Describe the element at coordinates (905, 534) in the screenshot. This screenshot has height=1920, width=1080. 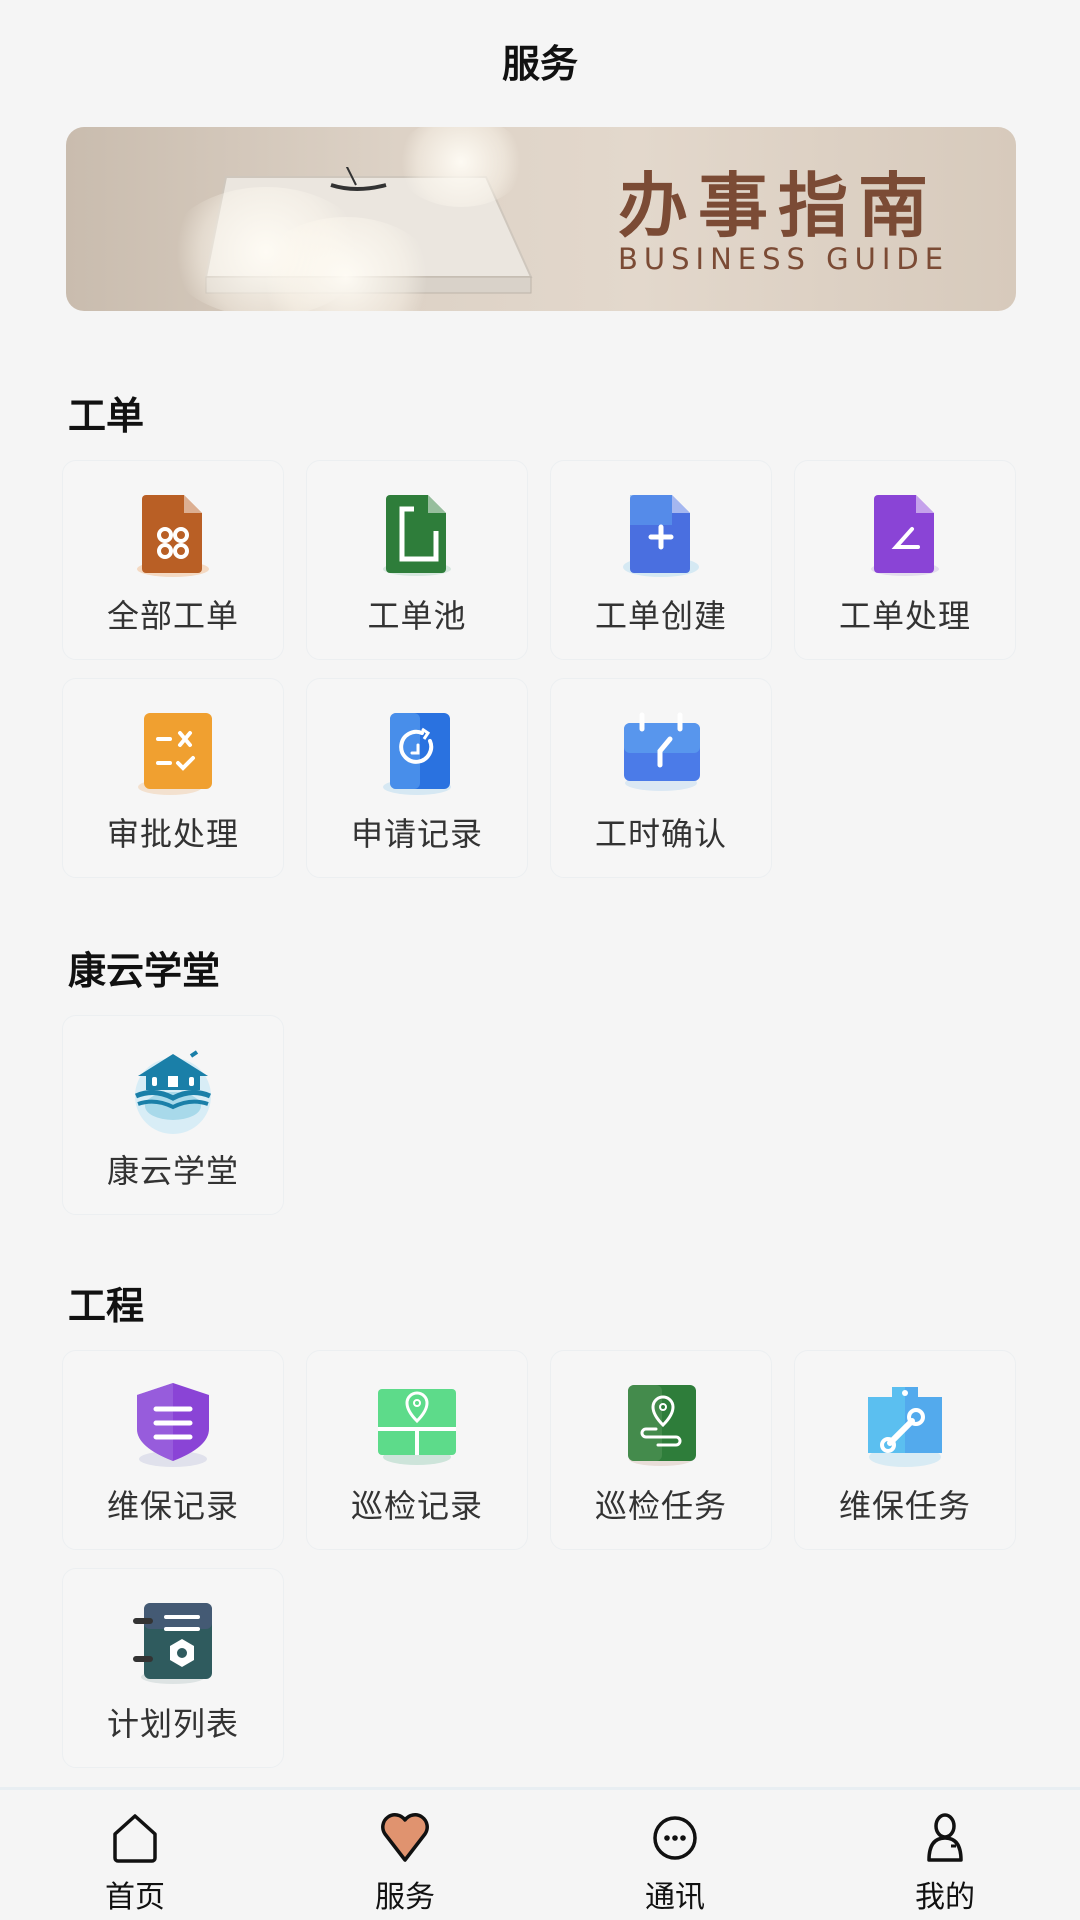
I see `process-order-icon` at that location.